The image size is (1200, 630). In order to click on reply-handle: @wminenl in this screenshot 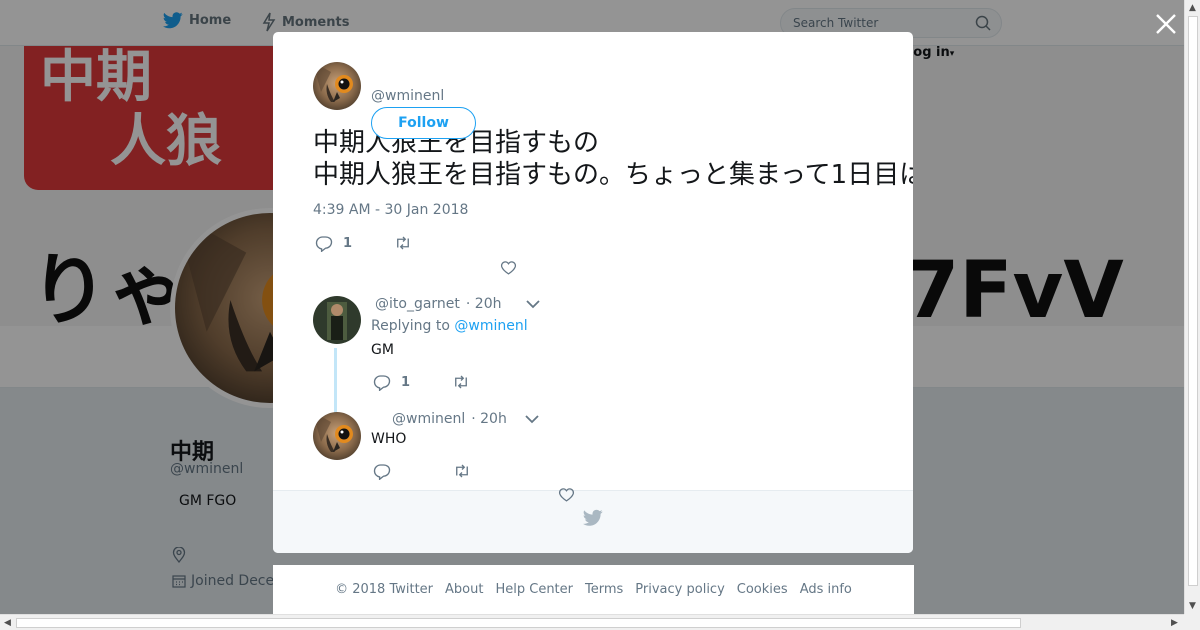, I will do `click(428, 419)`.